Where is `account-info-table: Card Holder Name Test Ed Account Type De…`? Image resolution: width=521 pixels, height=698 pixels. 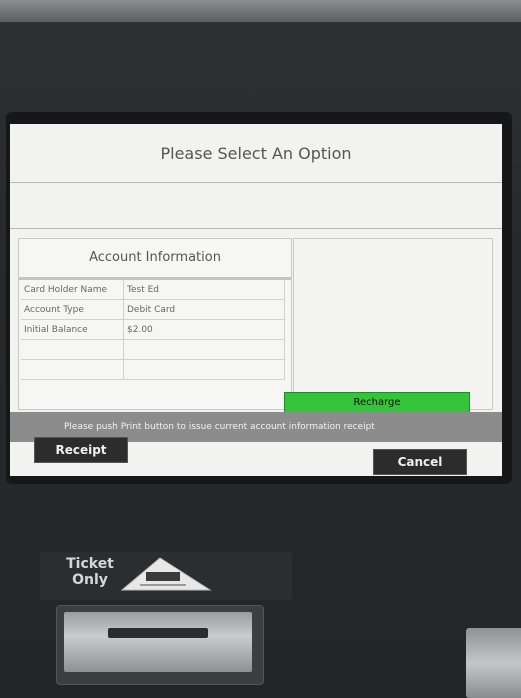 account-info-table: Card Holder Name Test Ed Account Type De… is located at coordinates (153, 330).